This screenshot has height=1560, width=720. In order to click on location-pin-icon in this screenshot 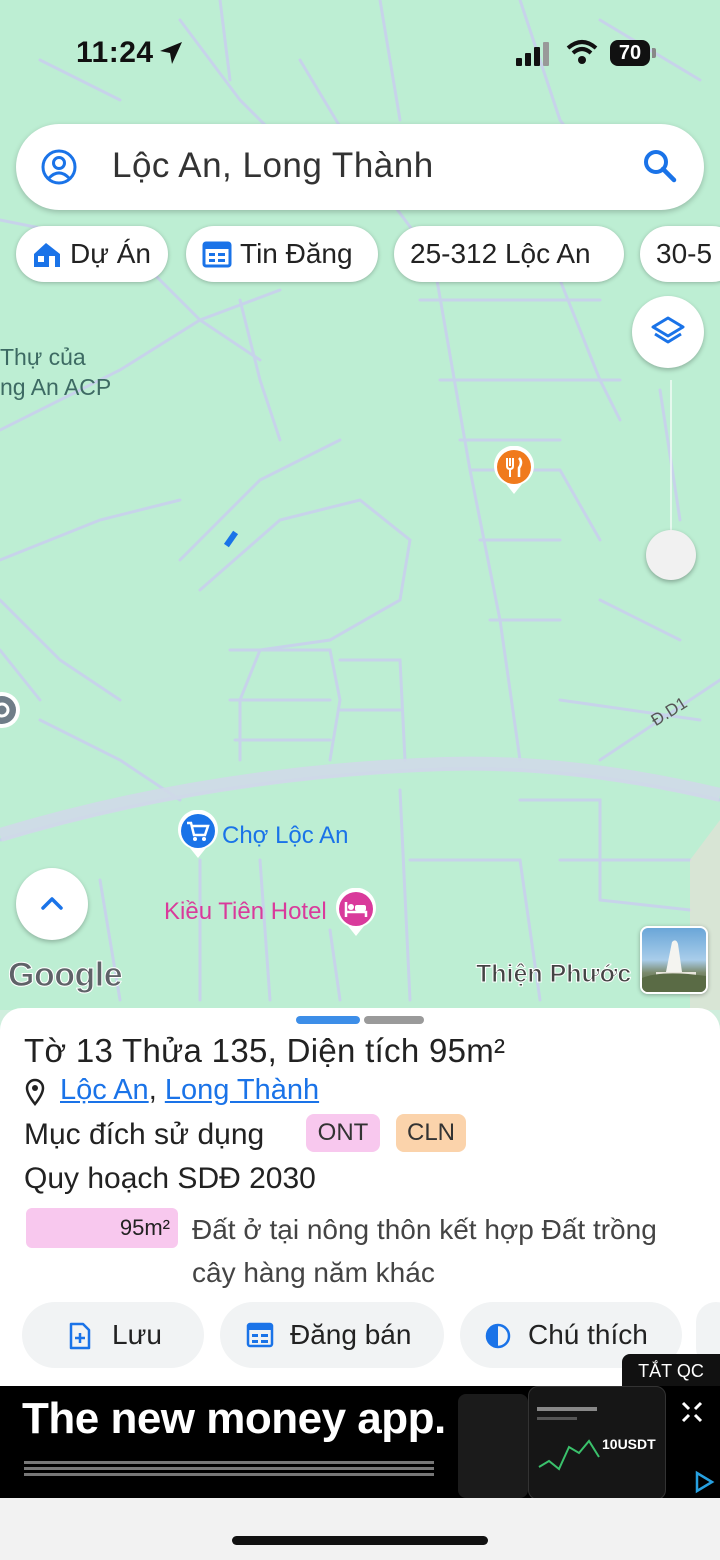, I will do `click(35, 1092)`.